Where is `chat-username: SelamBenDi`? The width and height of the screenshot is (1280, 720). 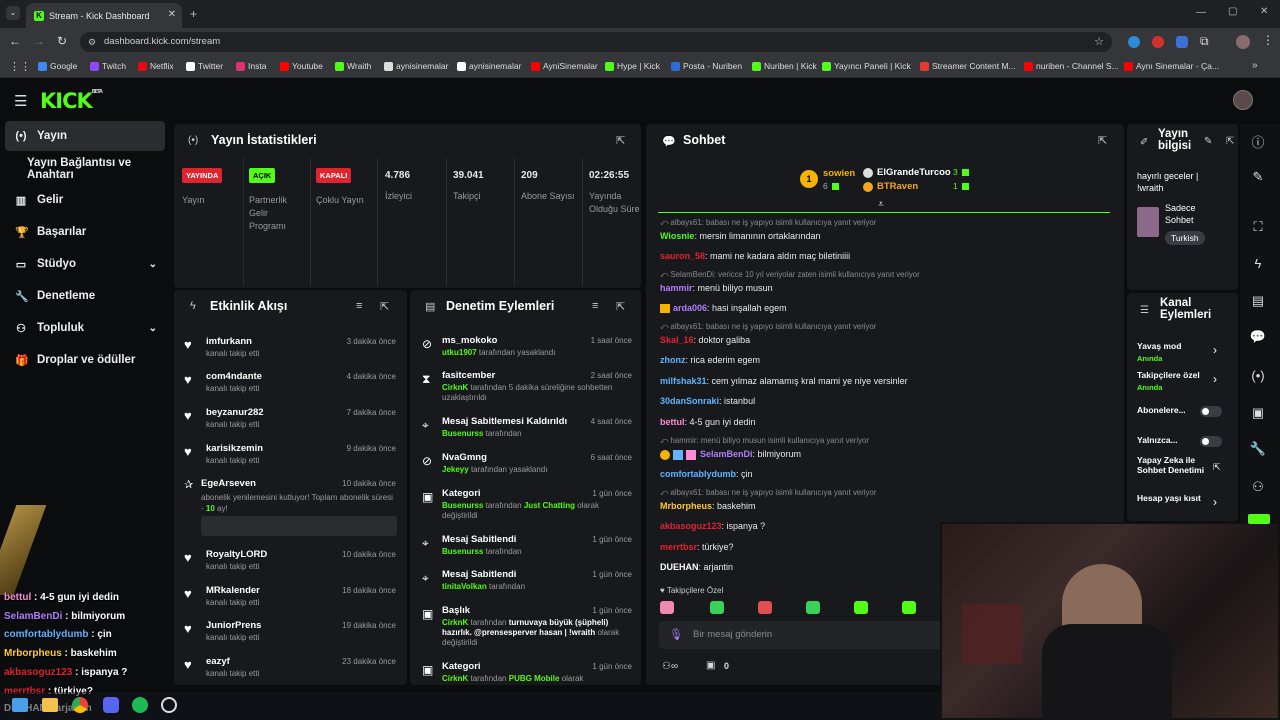
chat-username: SelamBenDi is located at coordinates (726, 454).